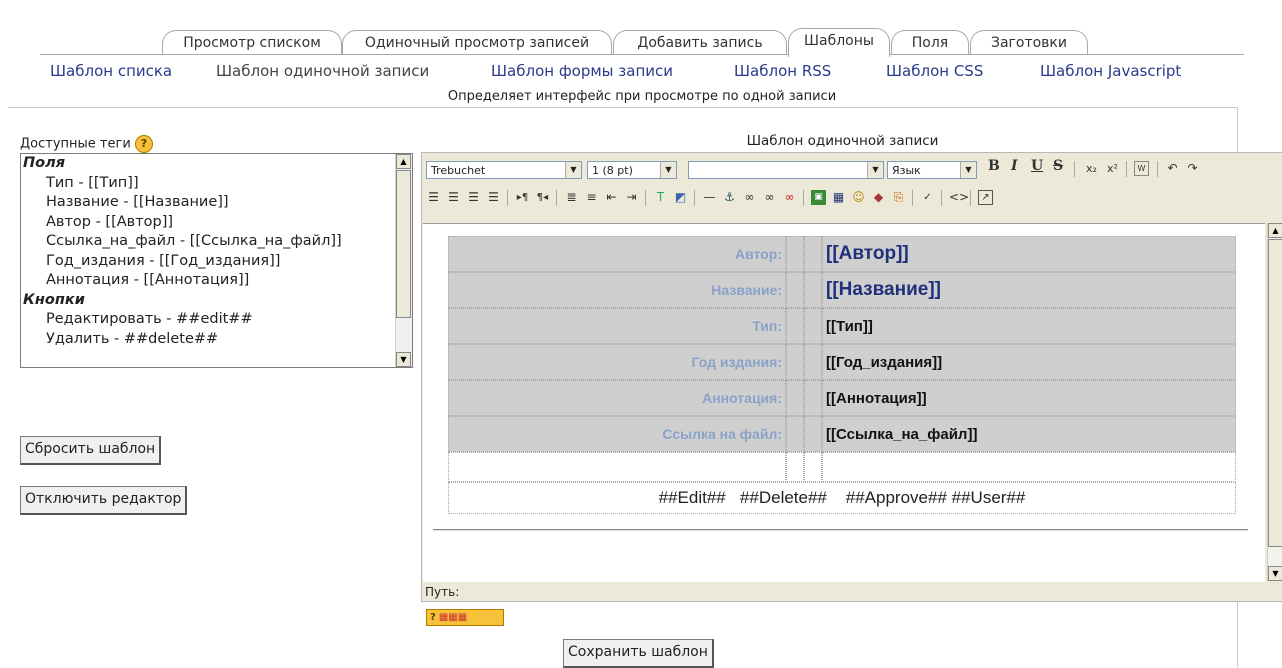 The image size is (1282, 668). What do you see at coordinates (932, 170) in the screenshot?
I see `language-select: Язык ▼` at bounding box center [932, 170].